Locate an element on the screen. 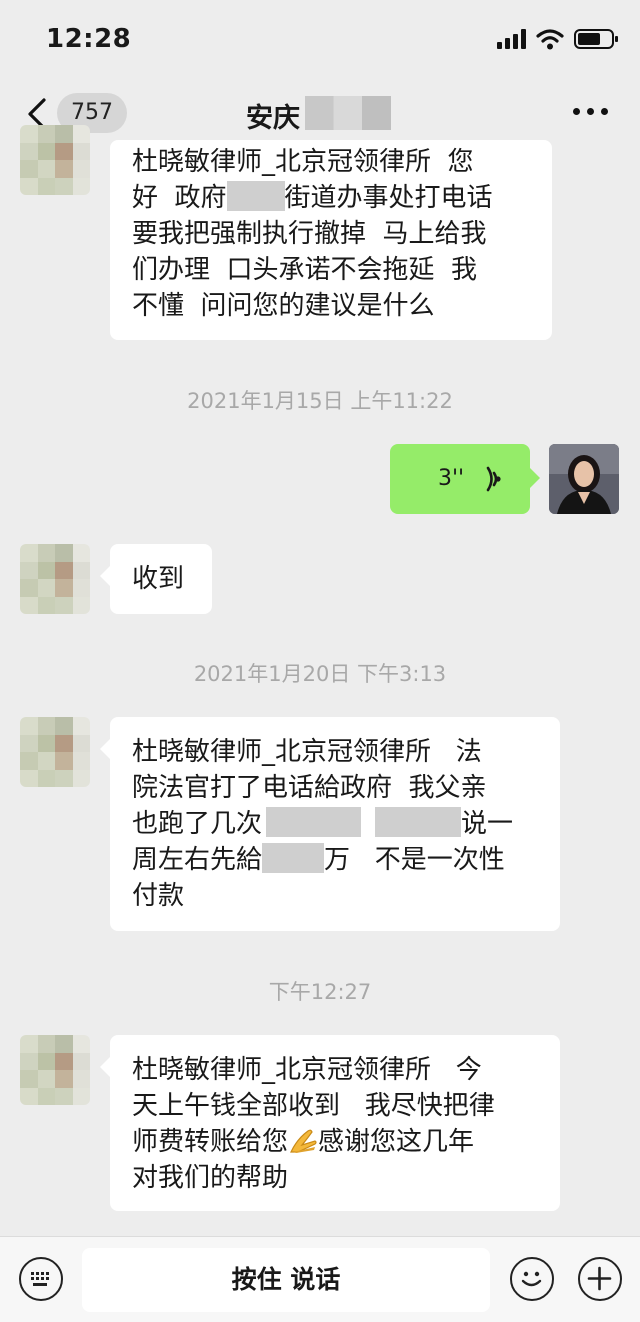 This screenshot has width=640, height=1322. emoji-smile-icon is located at coordinates (531, 1279).